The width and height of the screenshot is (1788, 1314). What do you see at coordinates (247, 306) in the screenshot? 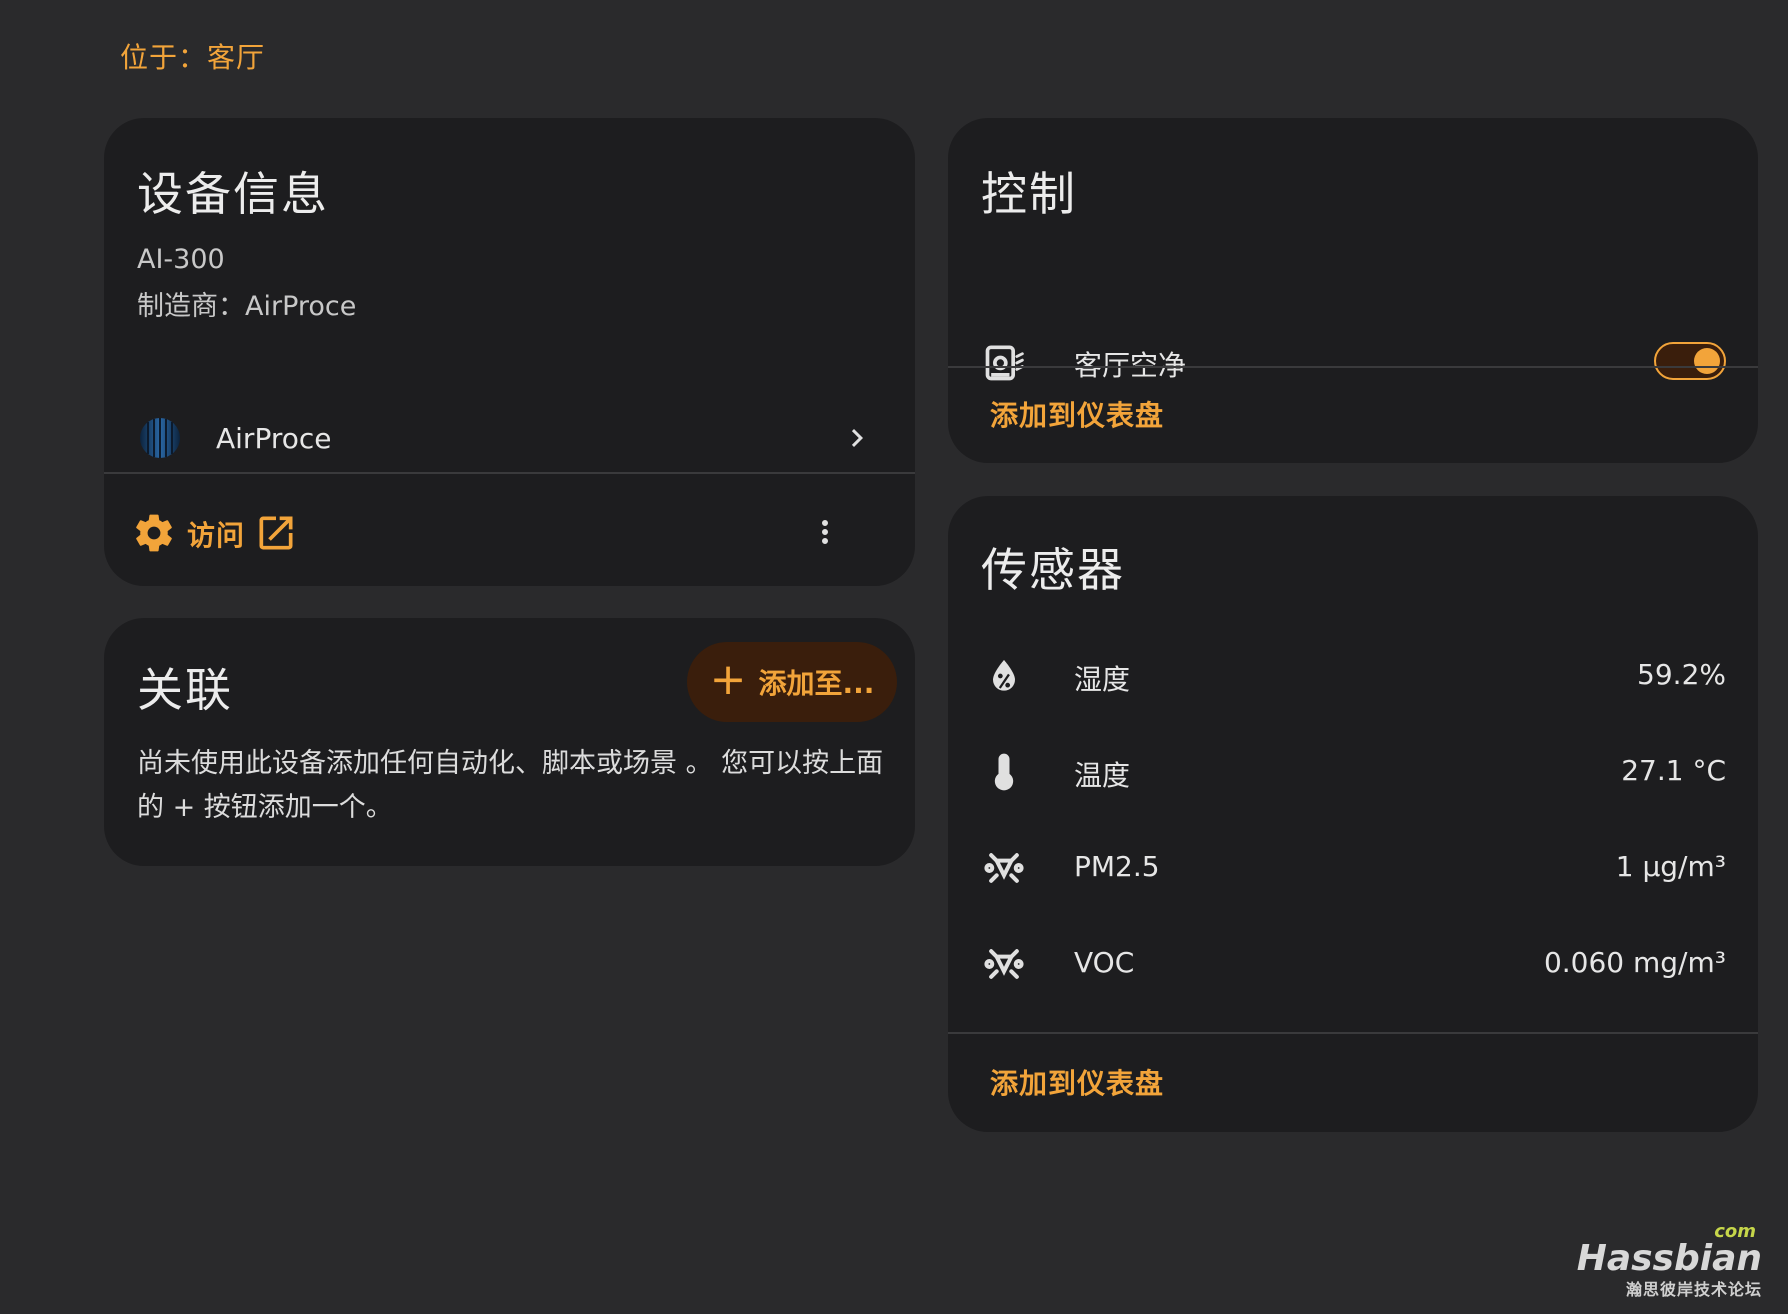
I see `device-manufacturer: 制造商：AirProce` at bounding box center [247, 306].